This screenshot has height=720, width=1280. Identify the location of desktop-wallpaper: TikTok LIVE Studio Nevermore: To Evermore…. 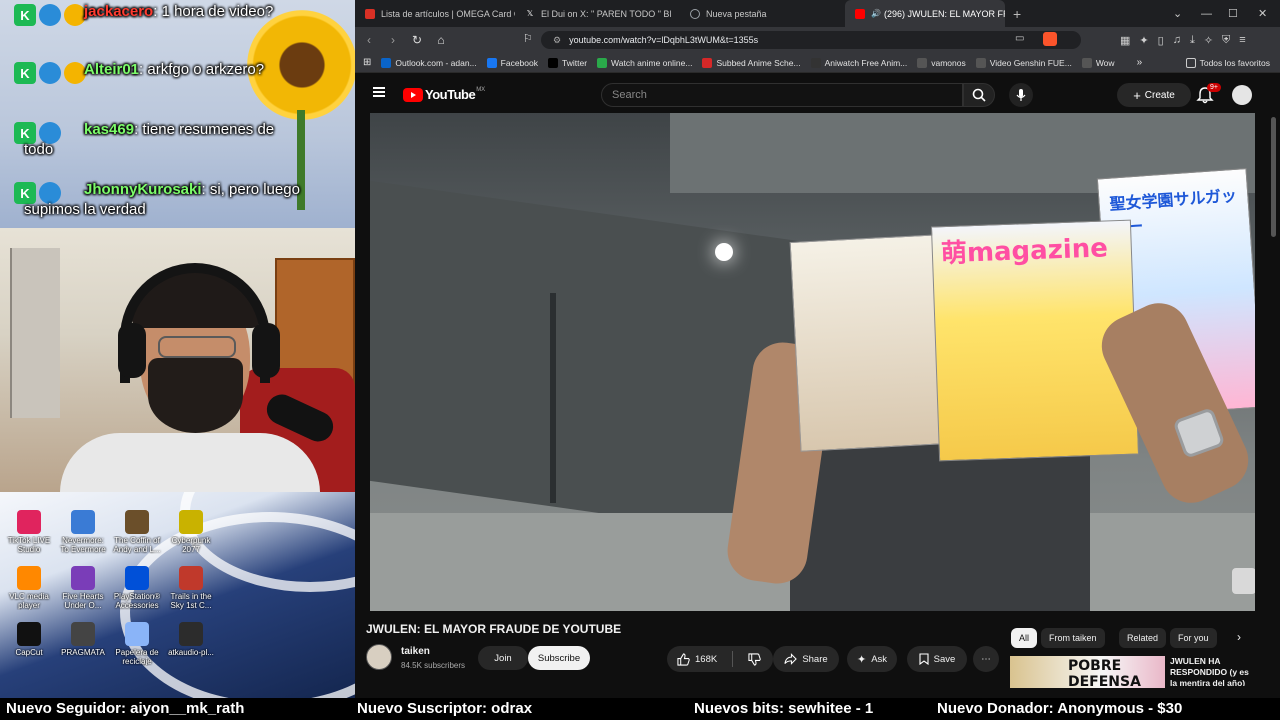
(177, 595).